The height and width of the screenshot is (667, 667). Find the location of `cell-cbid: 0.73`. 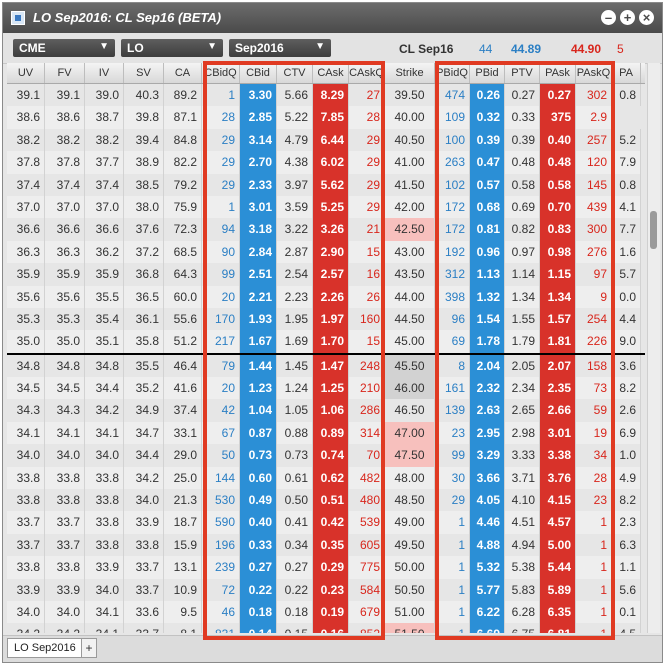

cell-cbid: 0.73 is located at coordinates (258, 455).